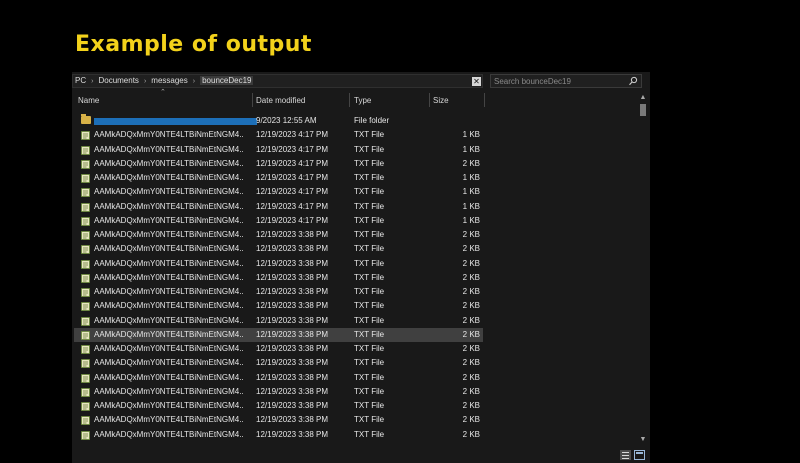 This screenshot has height=463, width=800. Describe the element at coordinates (194, 81) in the screenshot. I see `chevron-right-icon: ›` at that location.